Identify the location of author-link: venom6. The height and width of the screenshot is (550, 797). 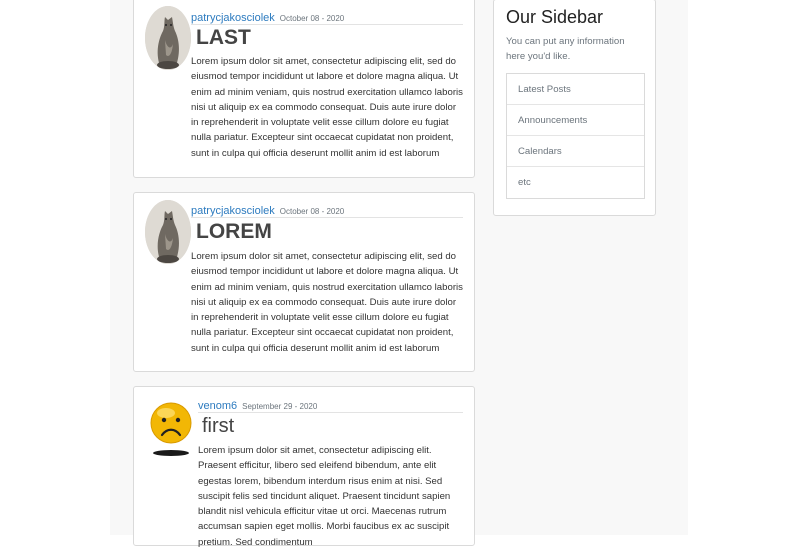
(217, 406).